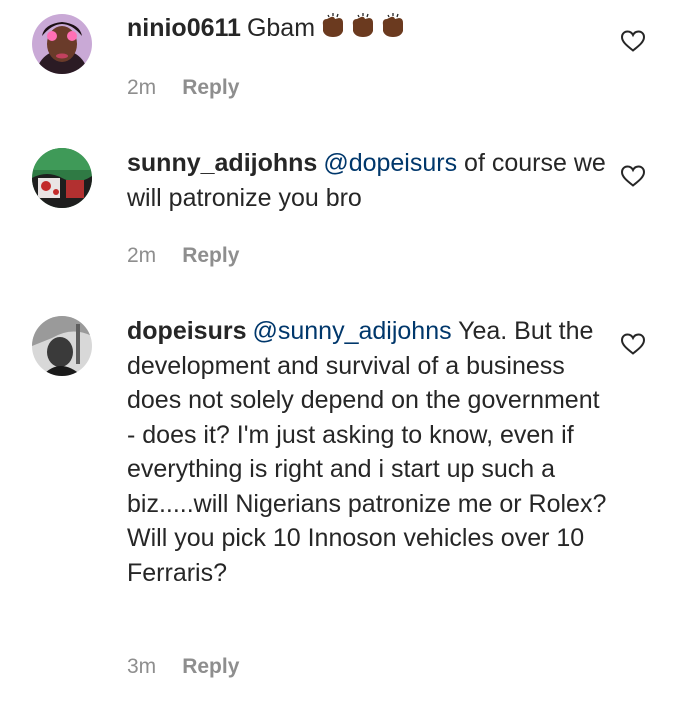  I want to click on comment-text: ninio0611 Gbam, so click(367, 28).